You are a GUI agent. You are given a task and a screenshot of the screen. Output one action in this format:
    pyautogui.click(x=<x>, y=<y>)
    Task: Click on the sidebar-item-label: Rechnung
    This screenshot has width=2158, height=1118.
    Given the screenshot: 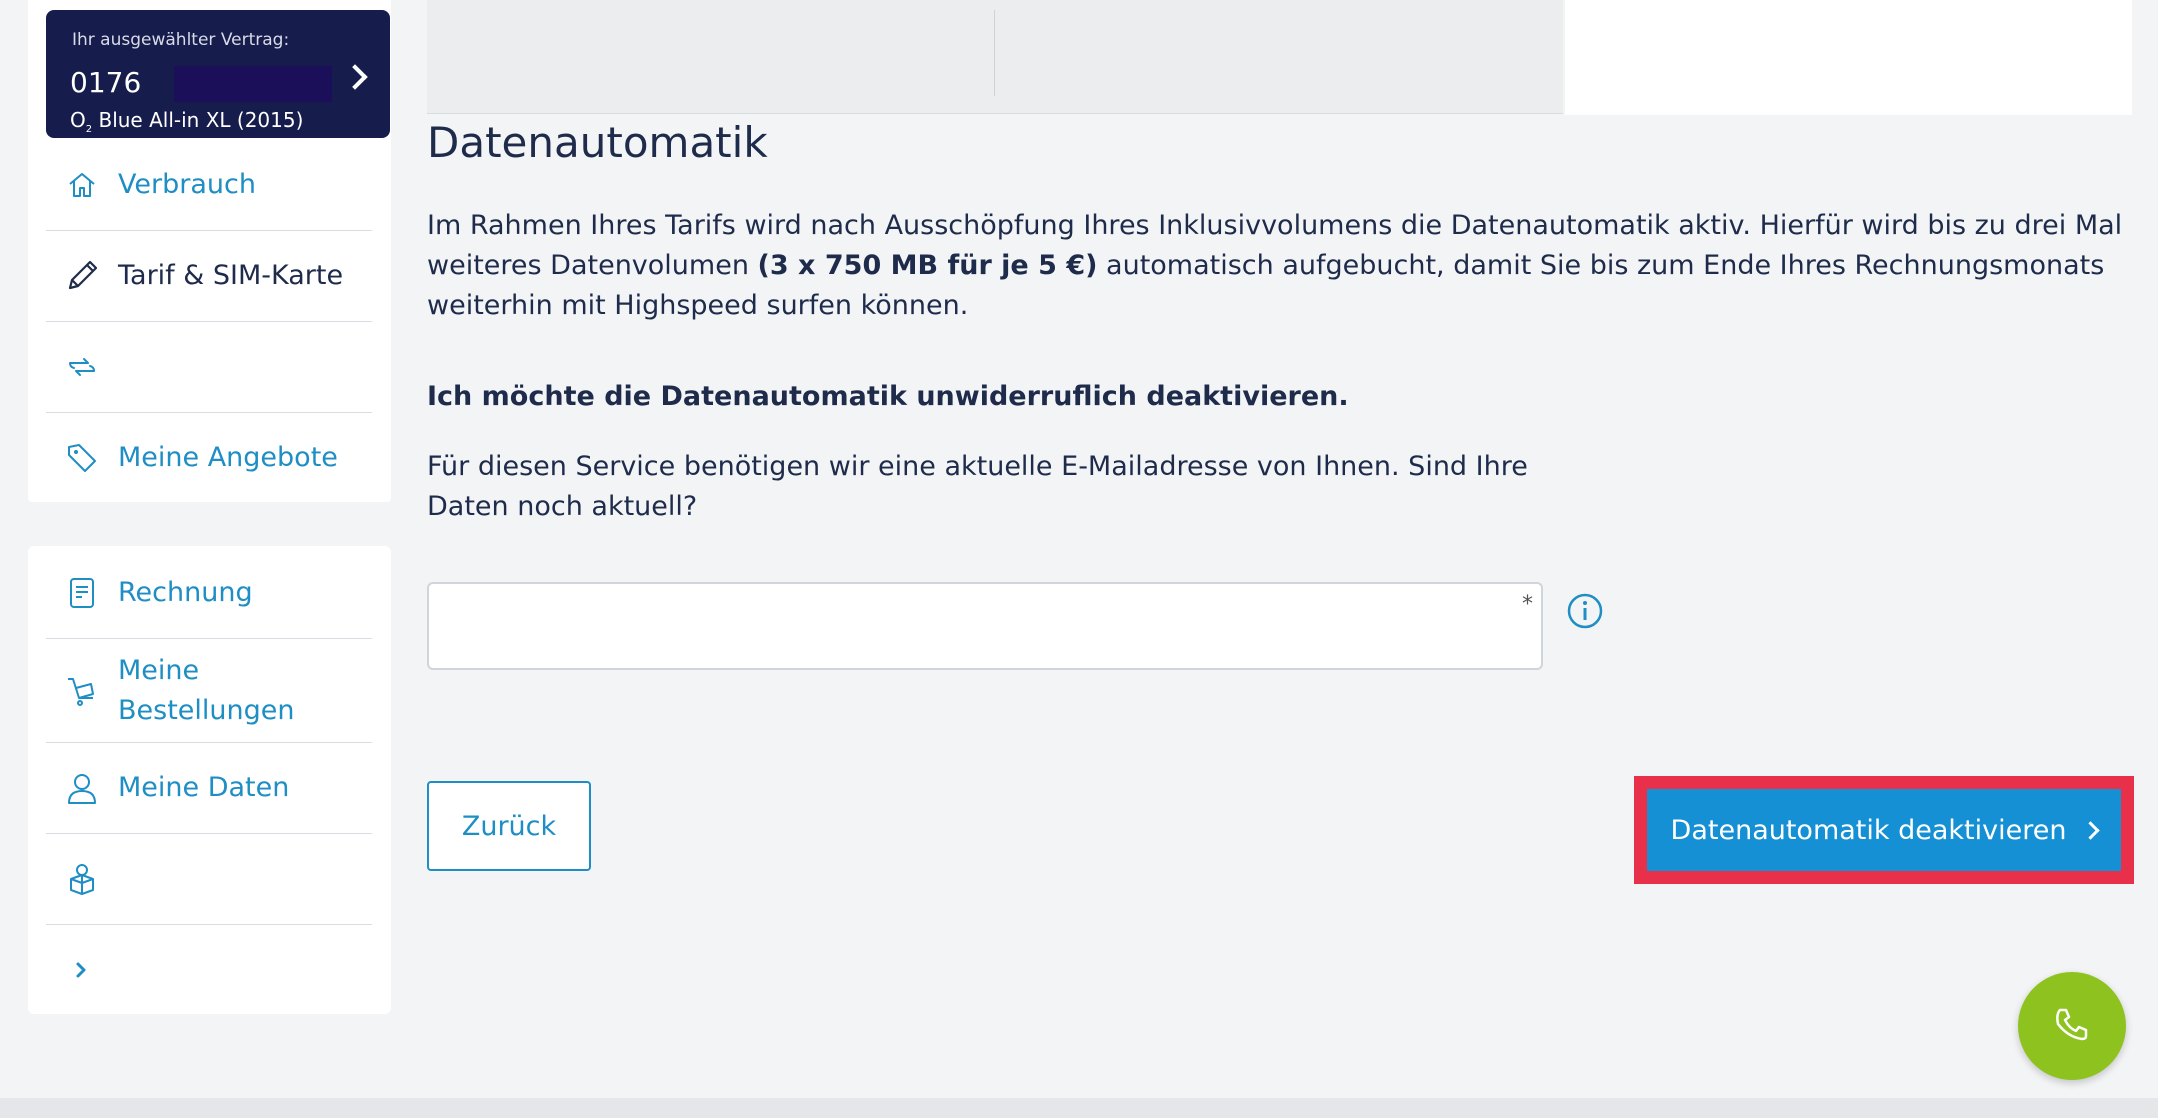 What is the action you would take?
    pyautogui.click(x=185, y=592)
    